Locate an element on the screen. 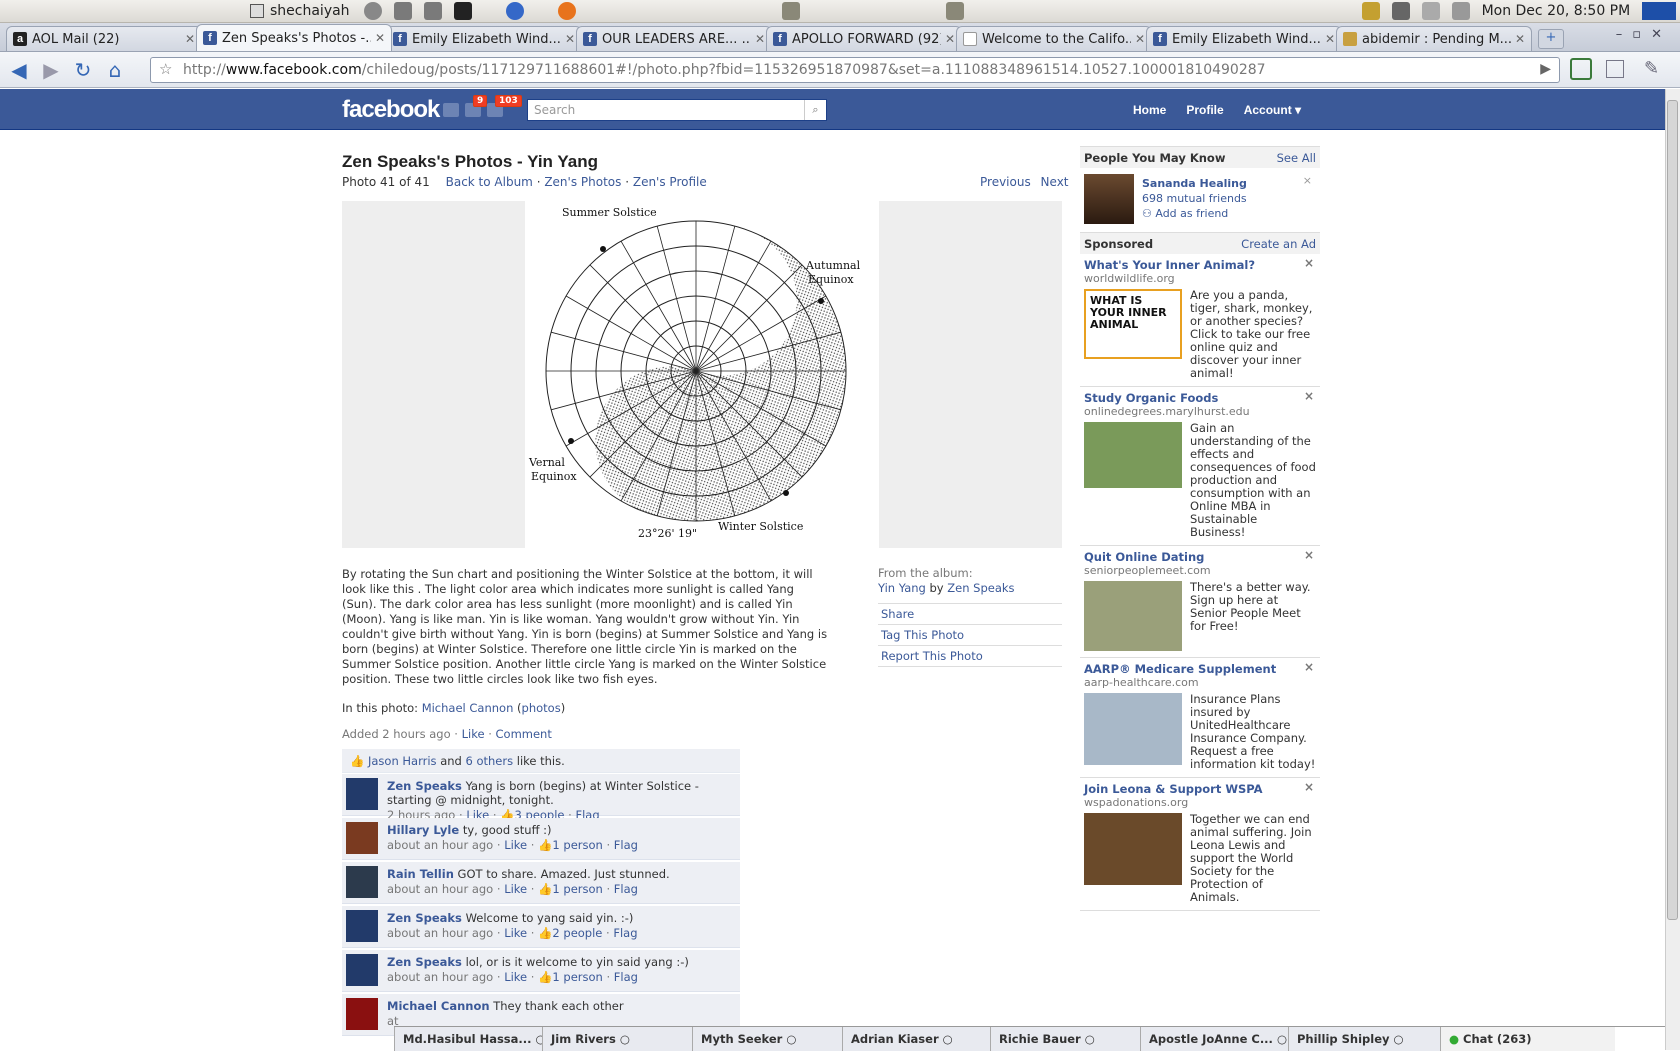 The height and width of the screenshot is (1051, 1680). search-input: Search ⌕ is located at coordinates (677, 110).